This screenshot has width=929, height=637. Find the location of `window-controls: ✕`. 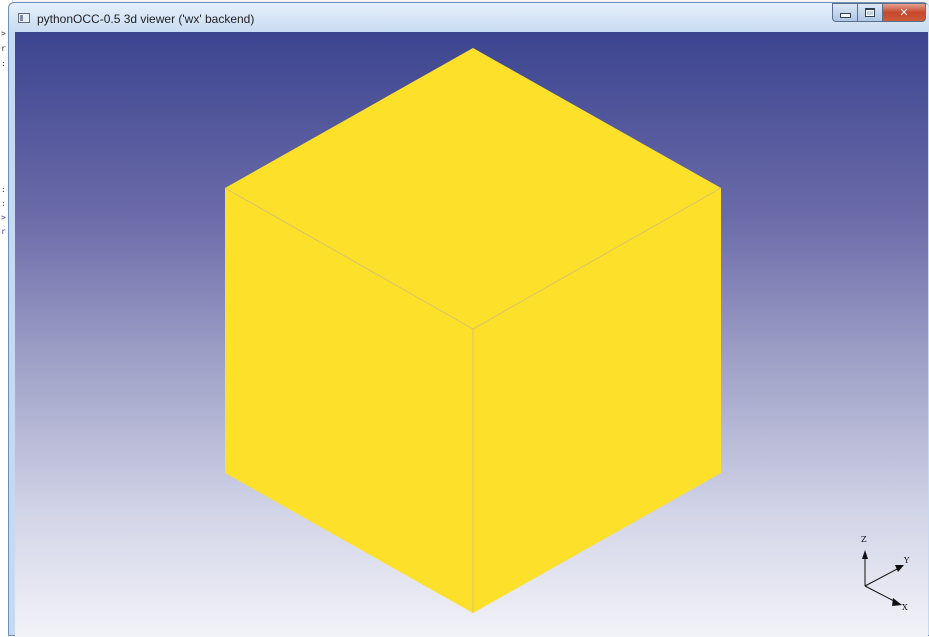

window-controls: ✕ is located at coordinates (879, 13).